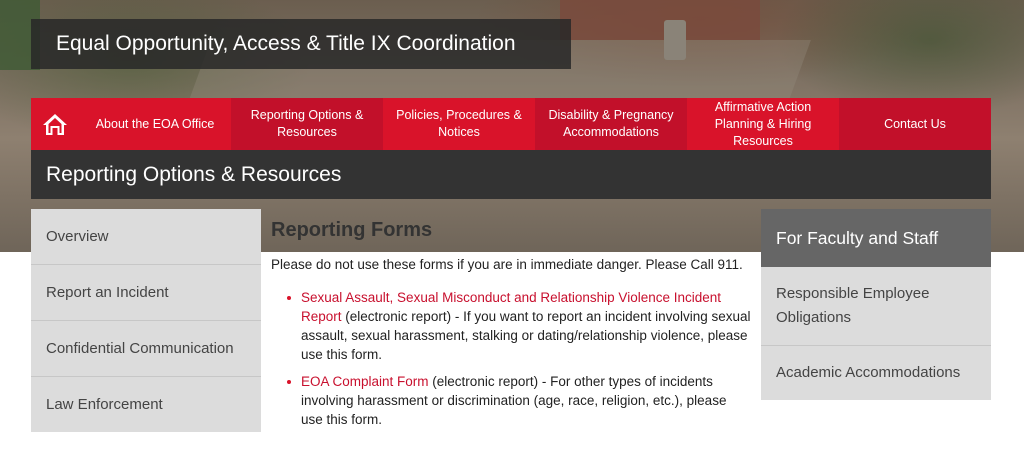  Describe the element at coordinates (155, 124) in the screenshot. I see `nav-item-about: About the EOA Office` at that location.